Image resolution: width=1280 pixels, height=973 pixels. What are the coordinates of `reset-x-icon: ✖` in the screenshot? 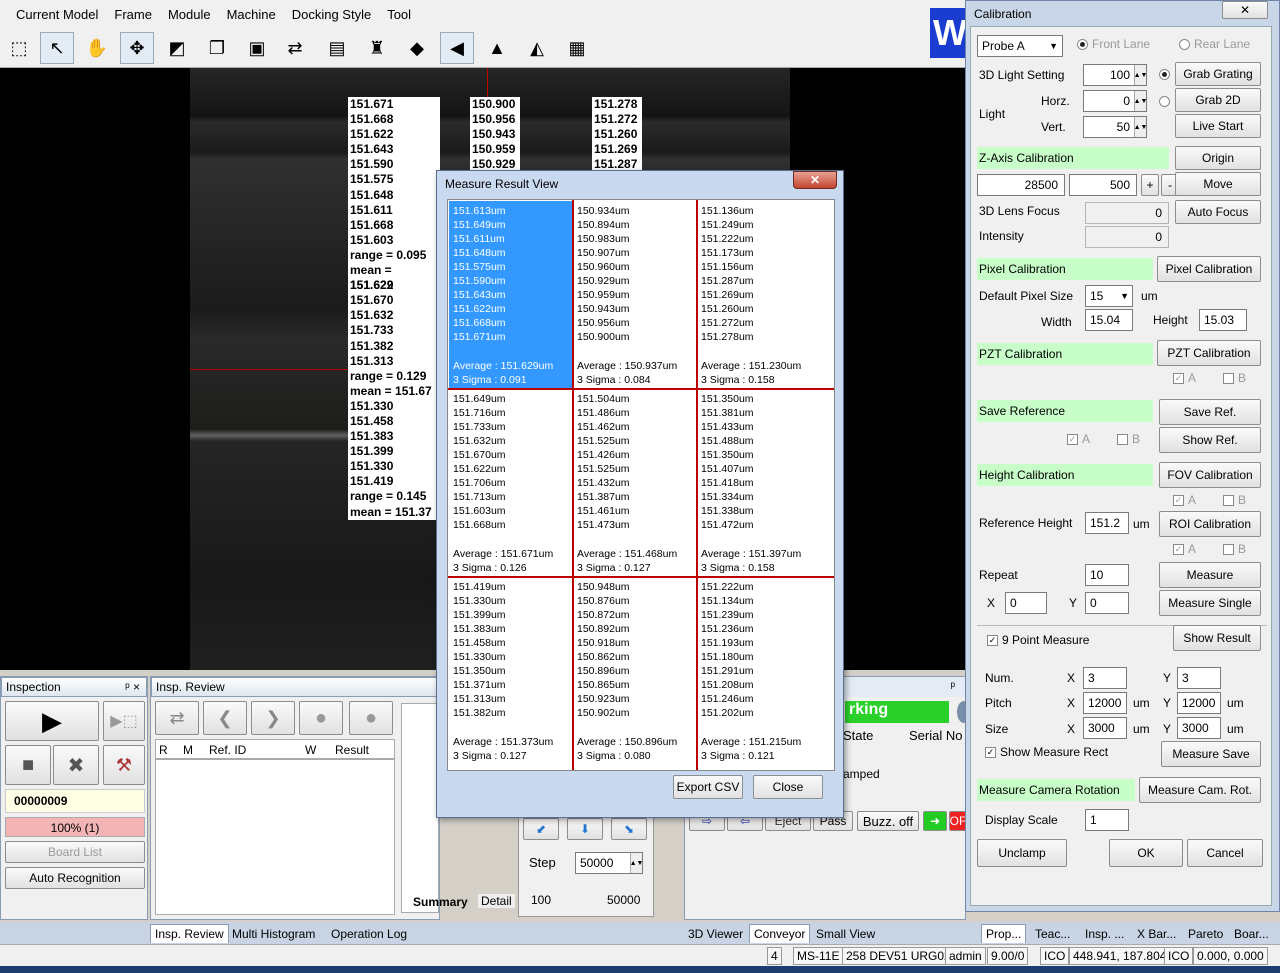 It's located at (76, 765).